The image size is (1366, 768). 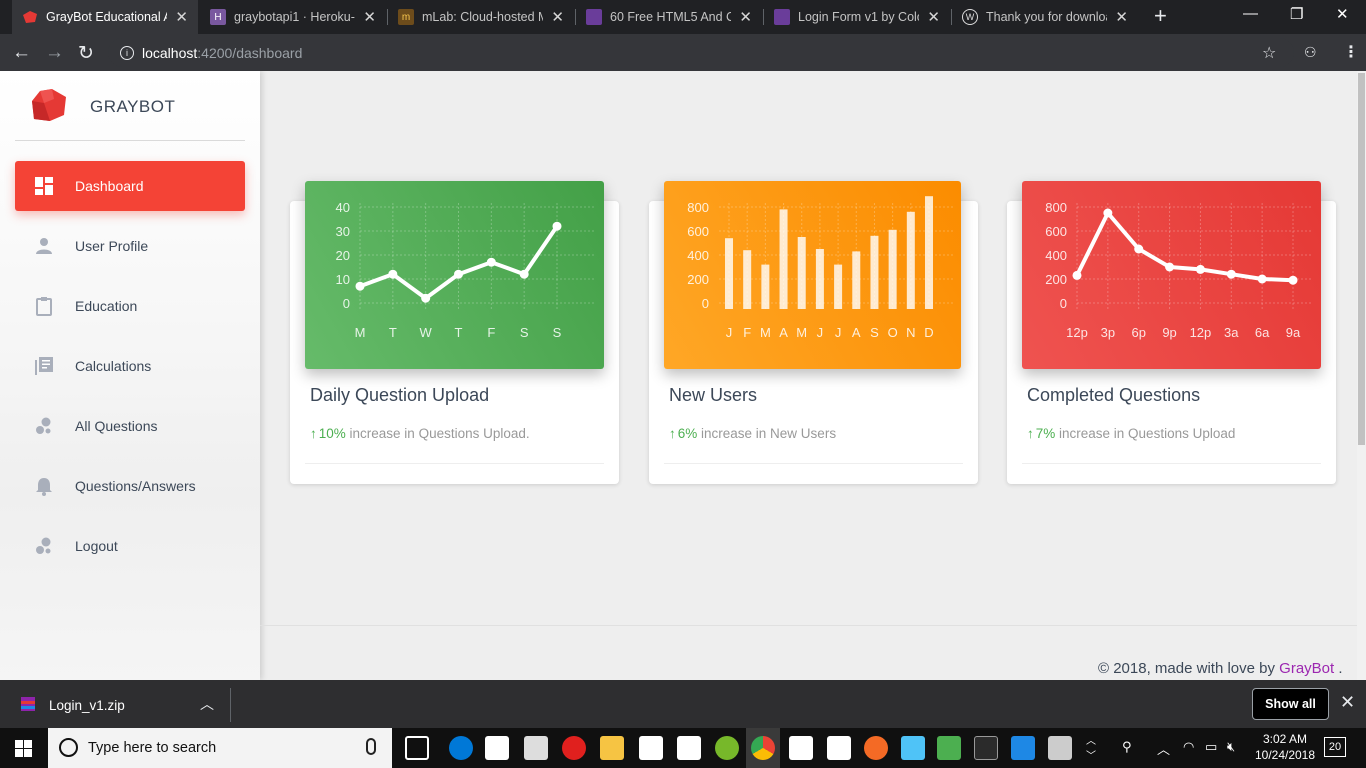 What do you see at coordinates (1127, 747) in the screenshot?
I see `people-icon: ⚲` at bounding box center [1127, 747].